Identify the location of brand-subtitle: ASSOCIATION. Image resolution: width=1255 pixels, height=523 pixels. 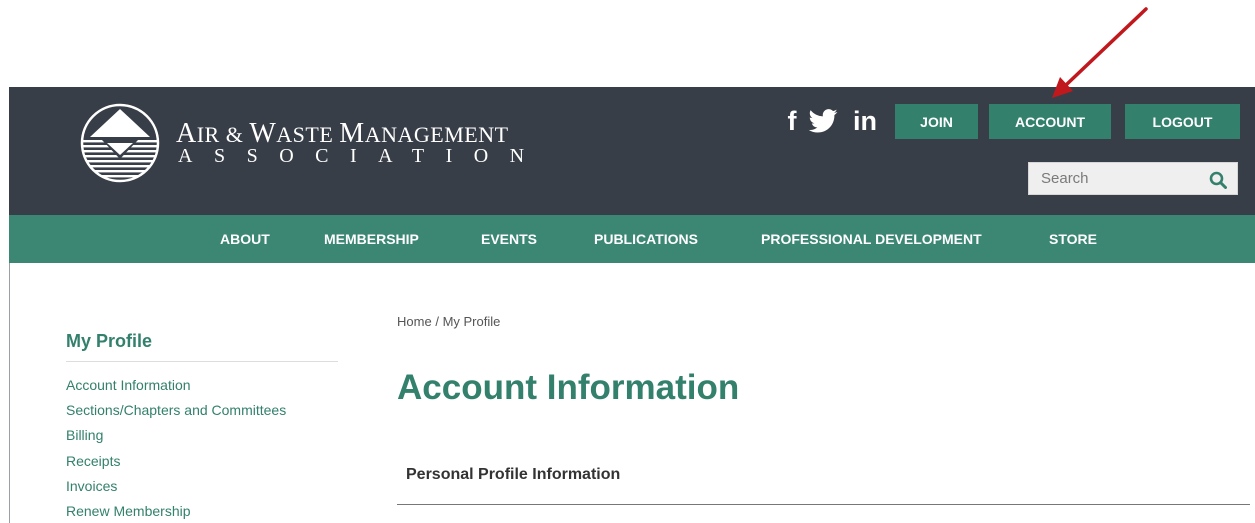
(362, 156).